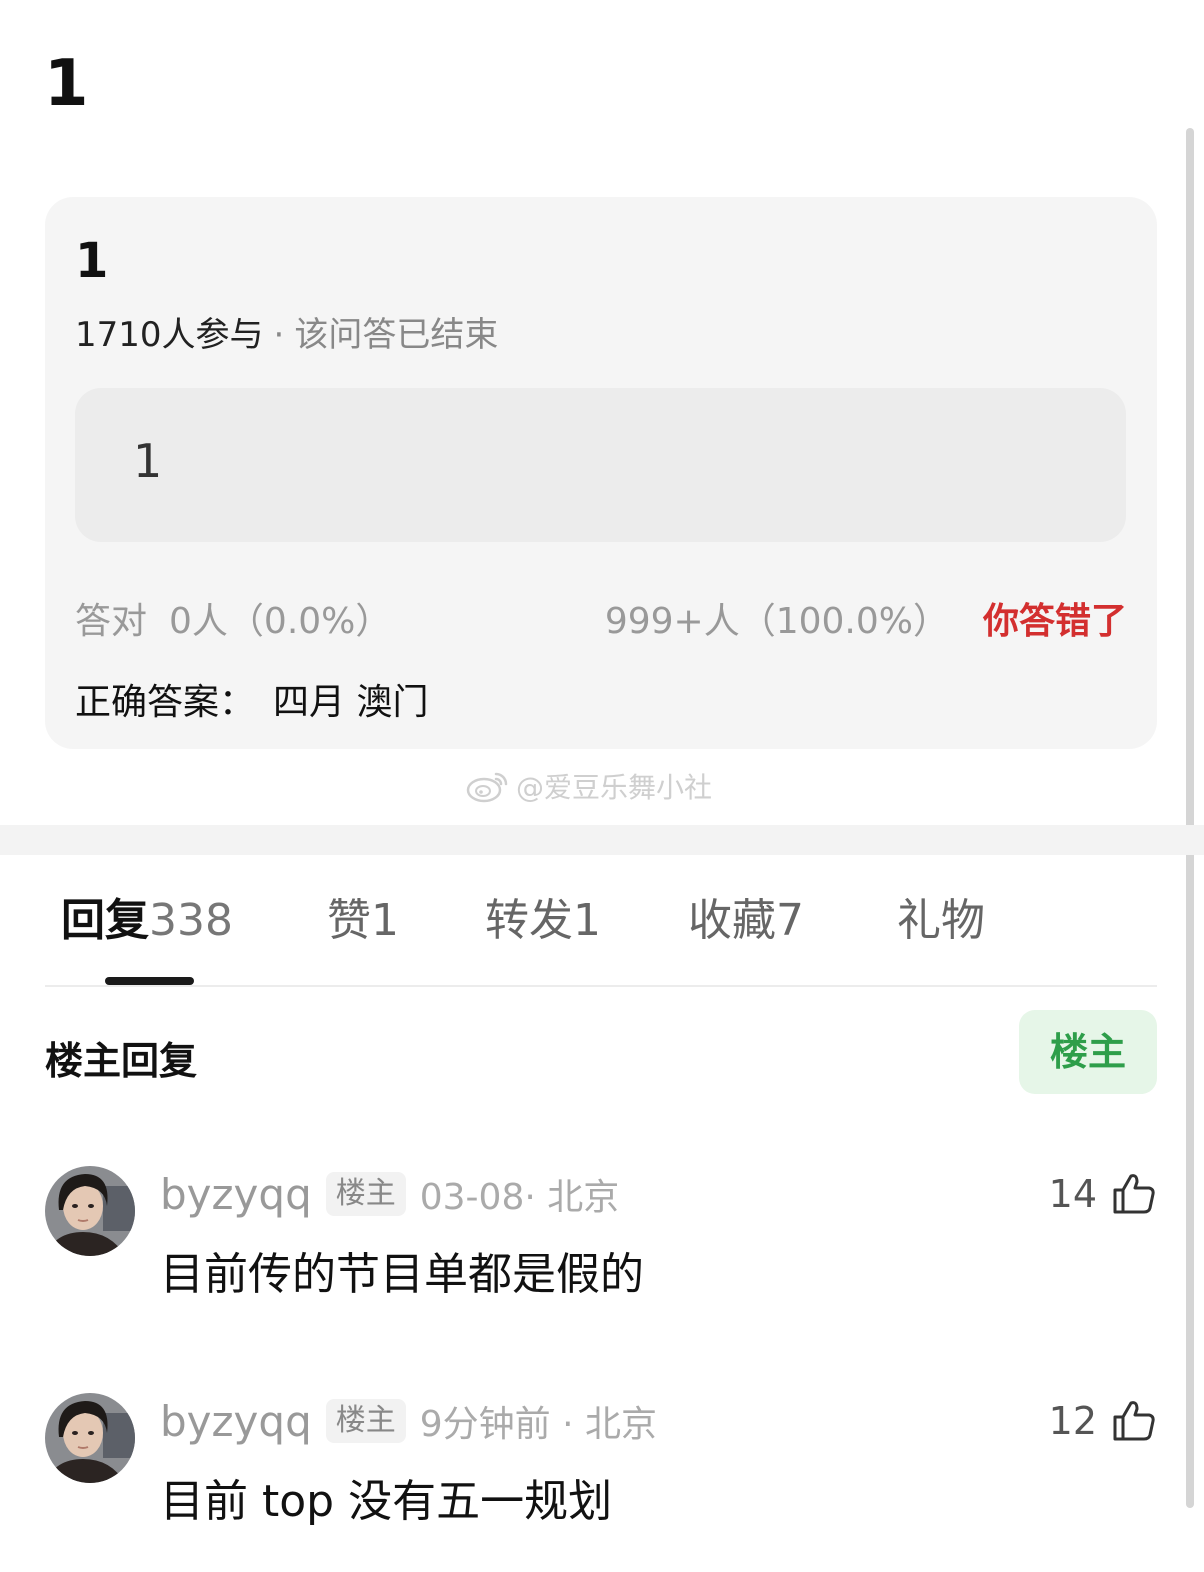 The height and width of the screenshot is (1572, 1204). I want to click on section-divider, so click(602, 840).